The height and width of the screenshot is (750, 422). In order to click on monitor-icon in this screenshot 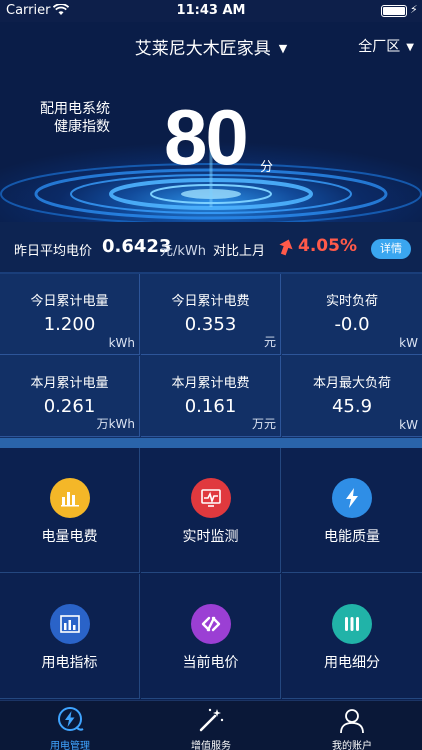, I will do `click(211, 498)`.